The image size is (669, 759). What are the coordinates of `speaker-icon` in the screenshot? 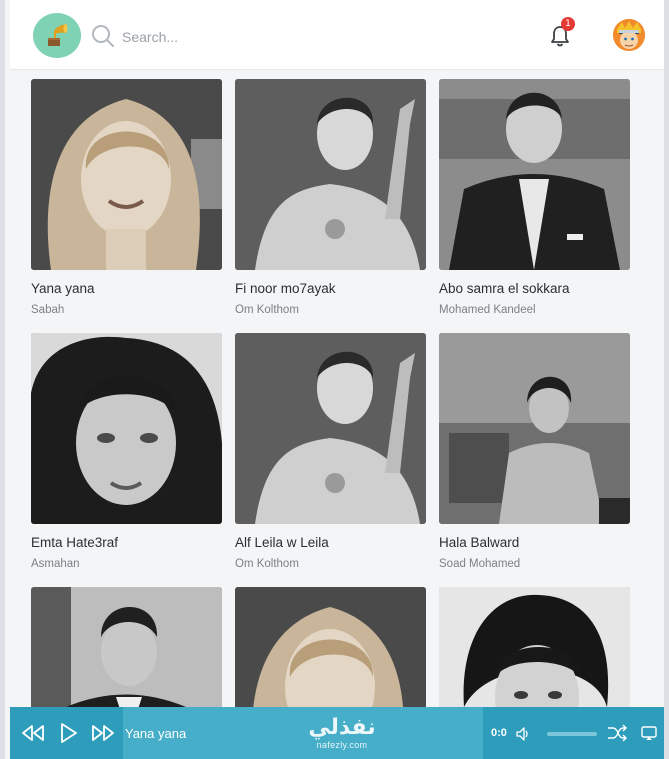 It's located at (523, 734).